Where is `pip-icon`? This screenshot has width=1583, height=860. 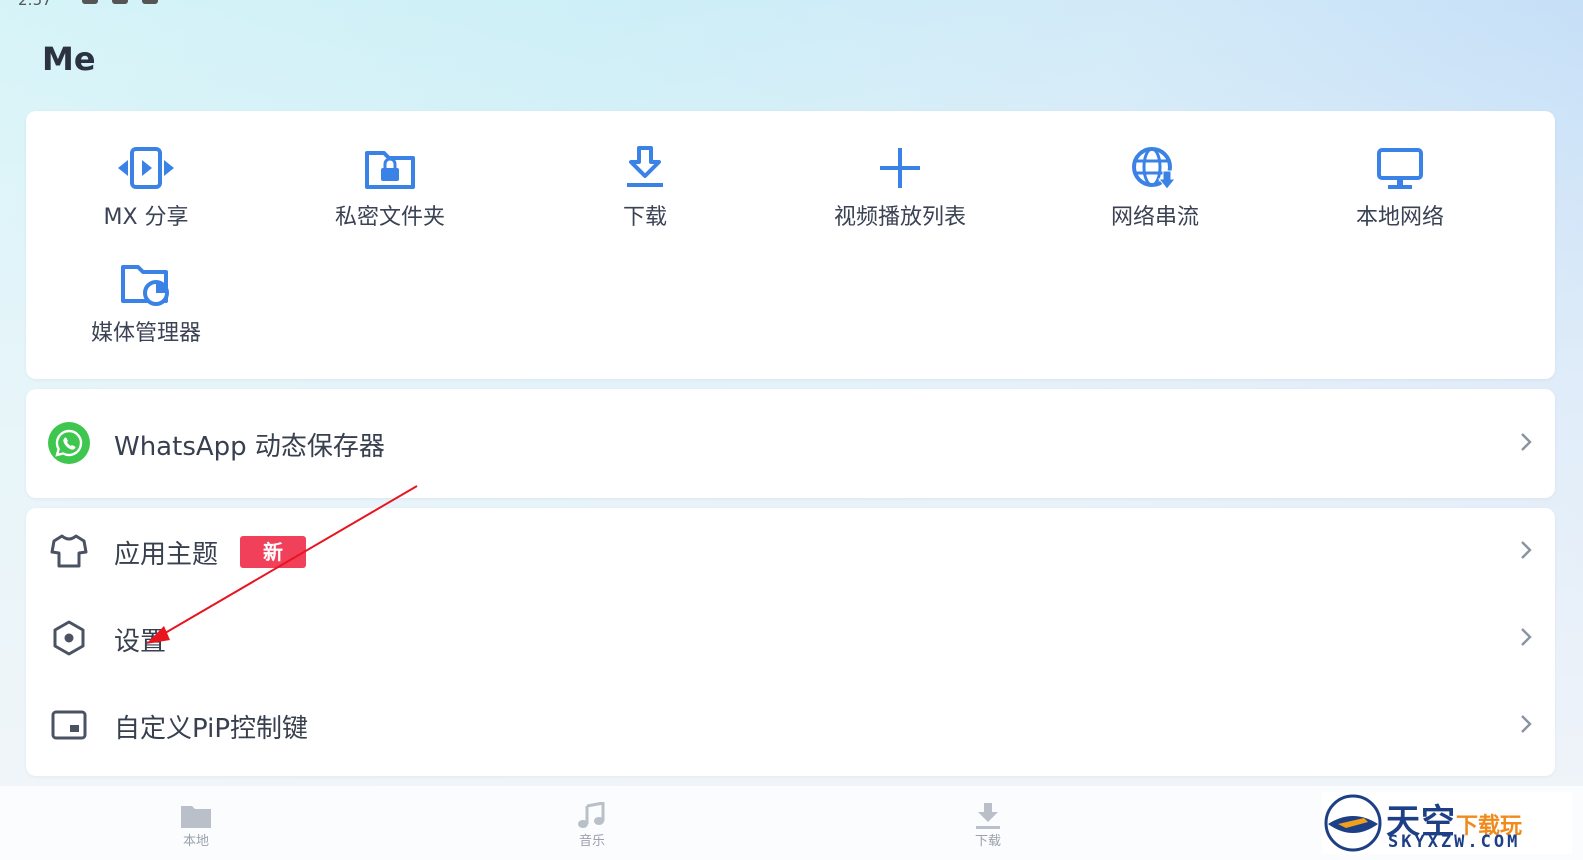
pip-icon is located at coordinates (69, 725).